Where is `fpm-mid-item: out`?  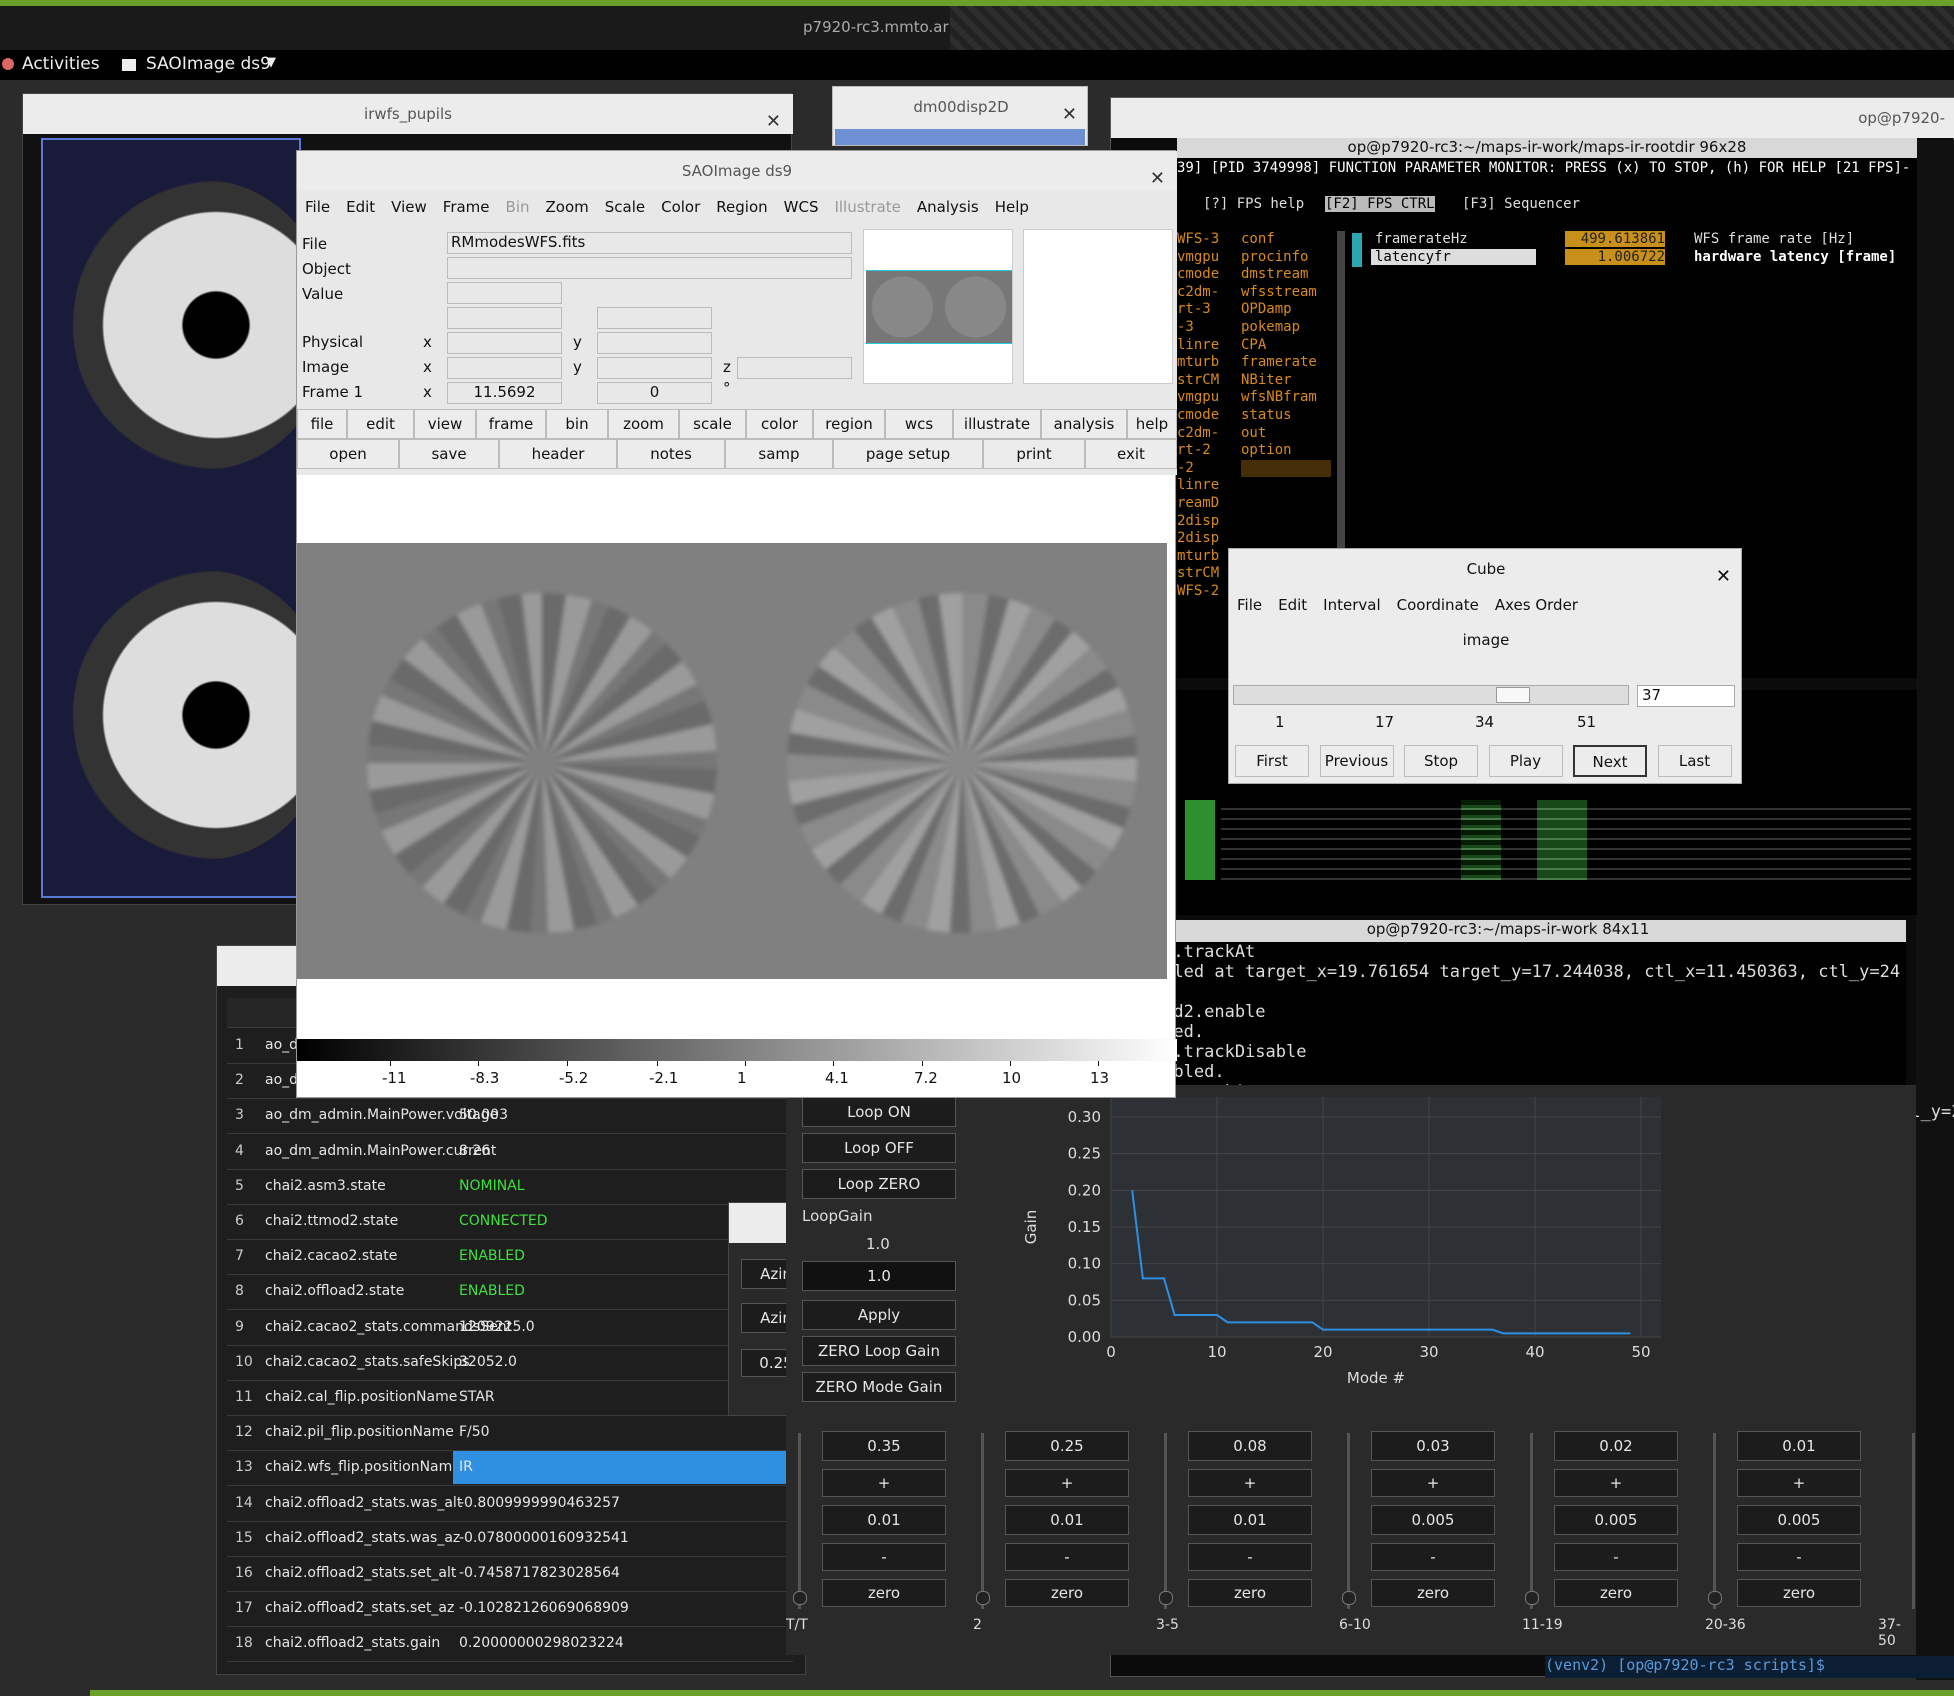
fpm-mid-item: out is located at coordinates (1286, 434).